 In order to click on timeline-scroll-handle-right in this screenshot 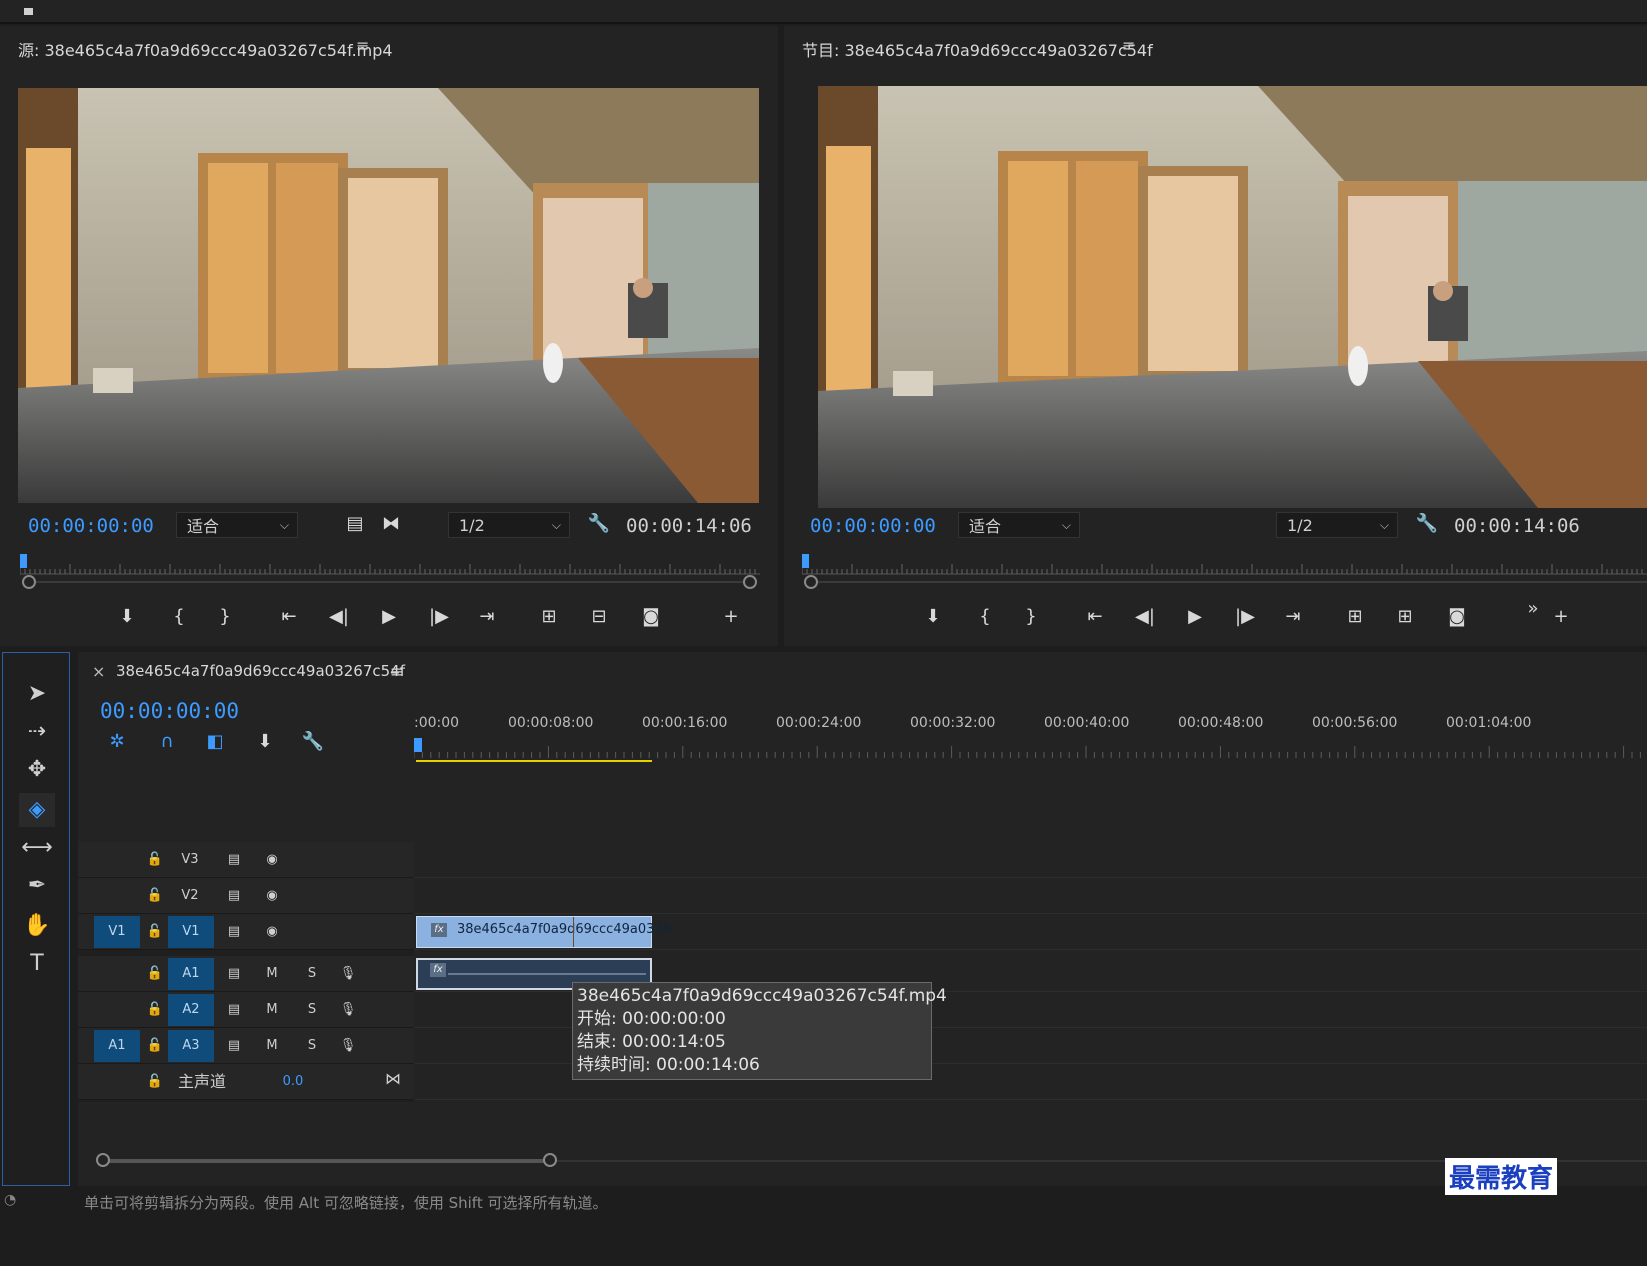, I will do `click(550, 1160)`.